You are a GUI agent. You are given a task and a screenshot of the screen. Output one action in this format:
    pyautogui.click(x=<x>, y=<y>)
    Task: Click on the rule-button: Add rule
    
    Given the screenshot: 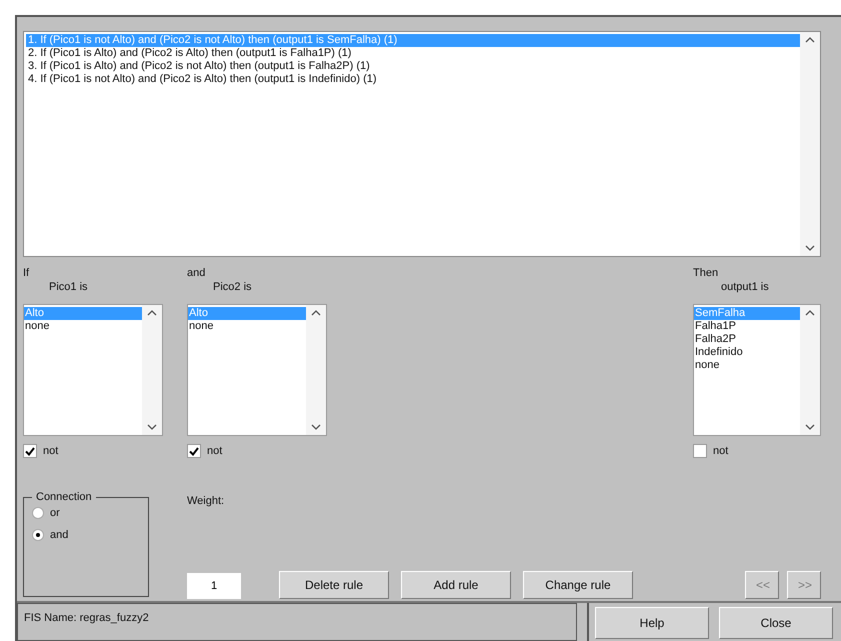 What is the action you would take?
    pyautogui.click(x=456, y=585)
    